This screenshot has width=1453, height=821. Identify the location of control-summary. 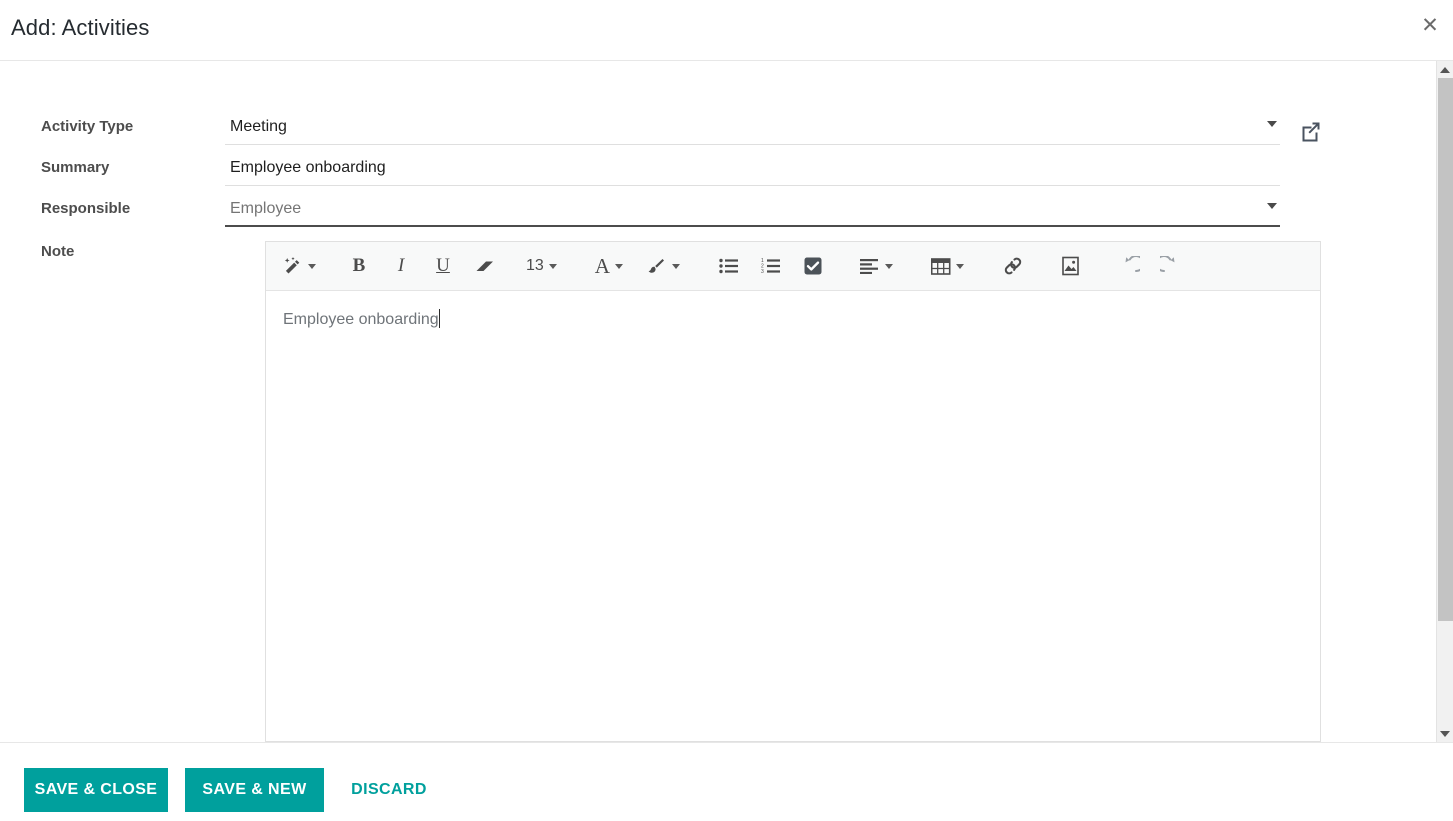
(752, 171).